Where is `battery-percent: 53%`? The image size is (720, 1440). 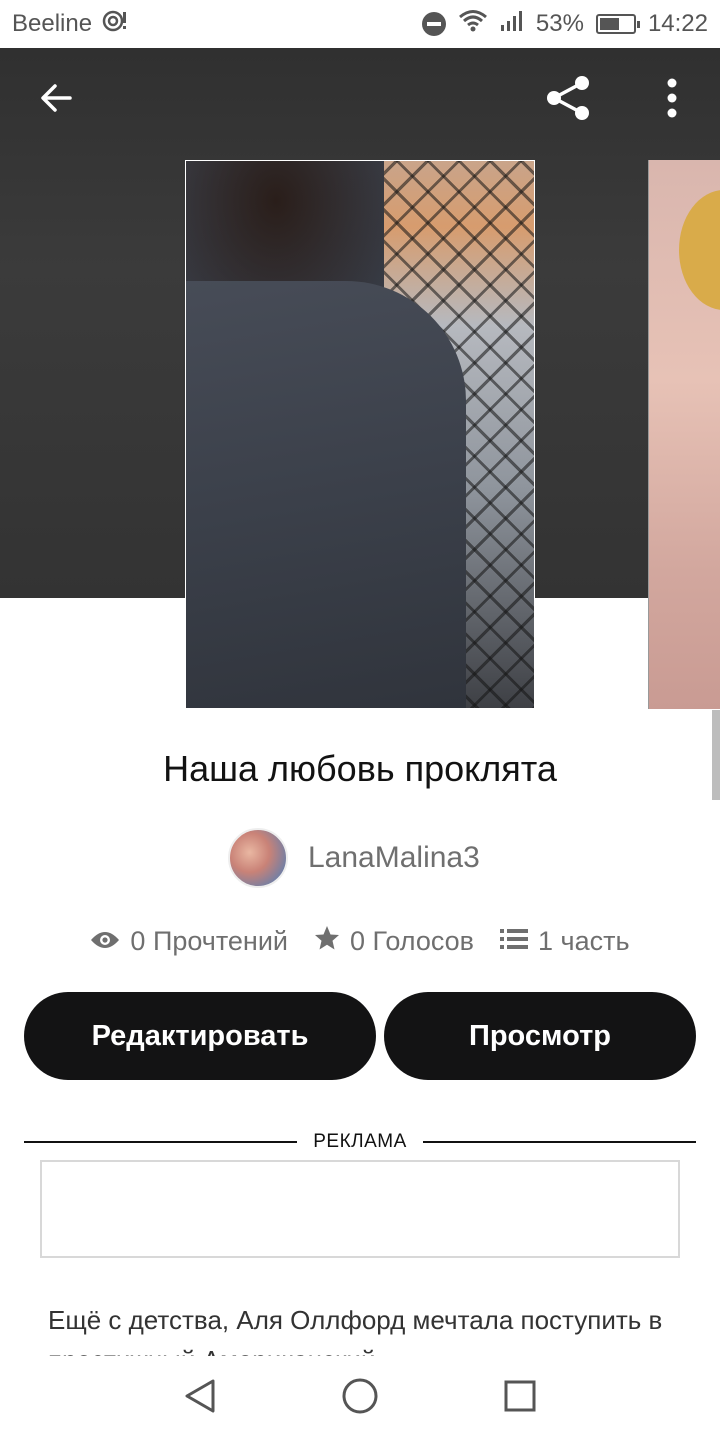
battery-percent: 53% is located at coordinates (559, 23).